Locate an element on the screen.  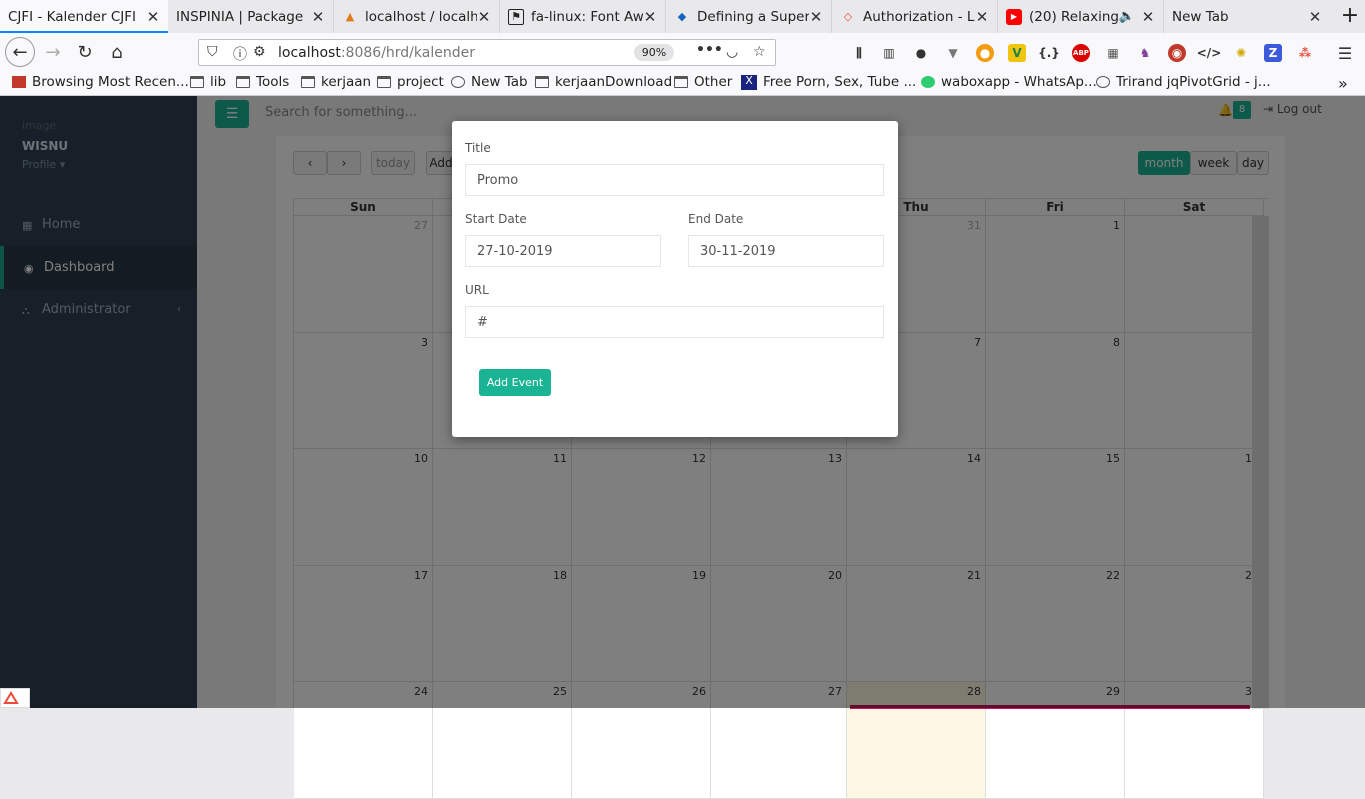
url-input: # is located at coordinates (674, 322).